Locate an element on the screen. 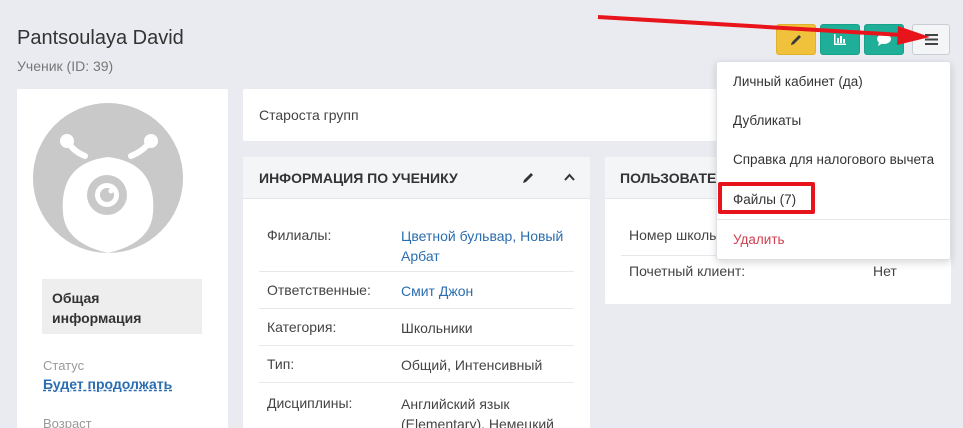 The height and width of the screenshot is (428, 963). alien-avatar-icon is located at coordinates (108, 178).